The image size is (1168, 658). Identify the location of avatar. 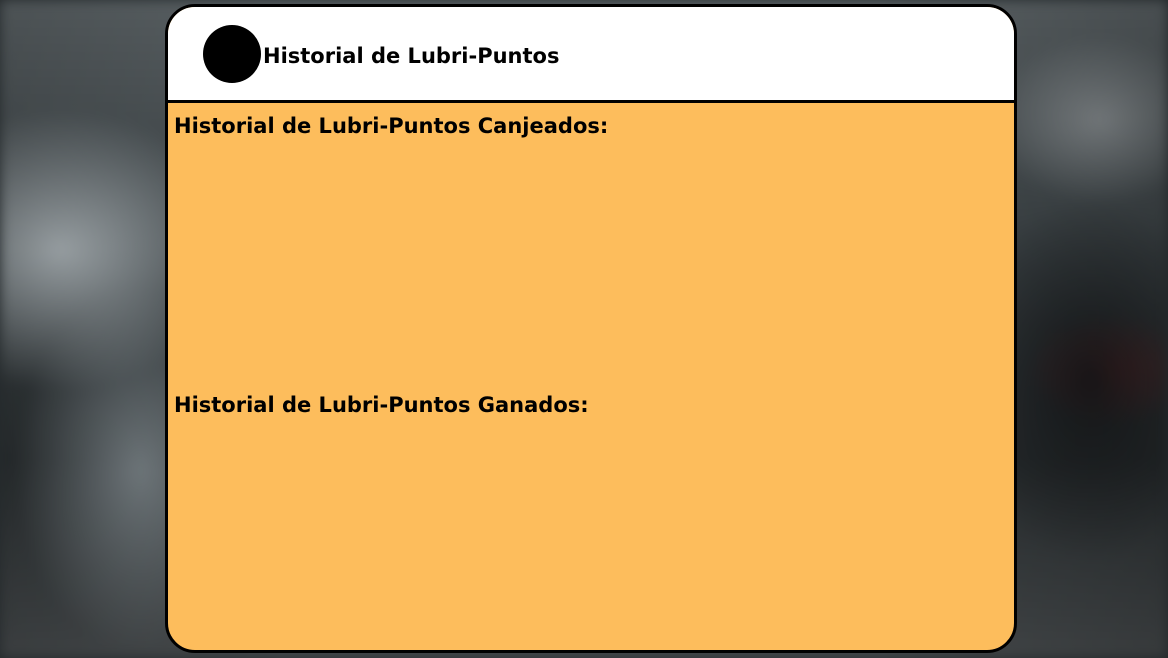
(232, 53).